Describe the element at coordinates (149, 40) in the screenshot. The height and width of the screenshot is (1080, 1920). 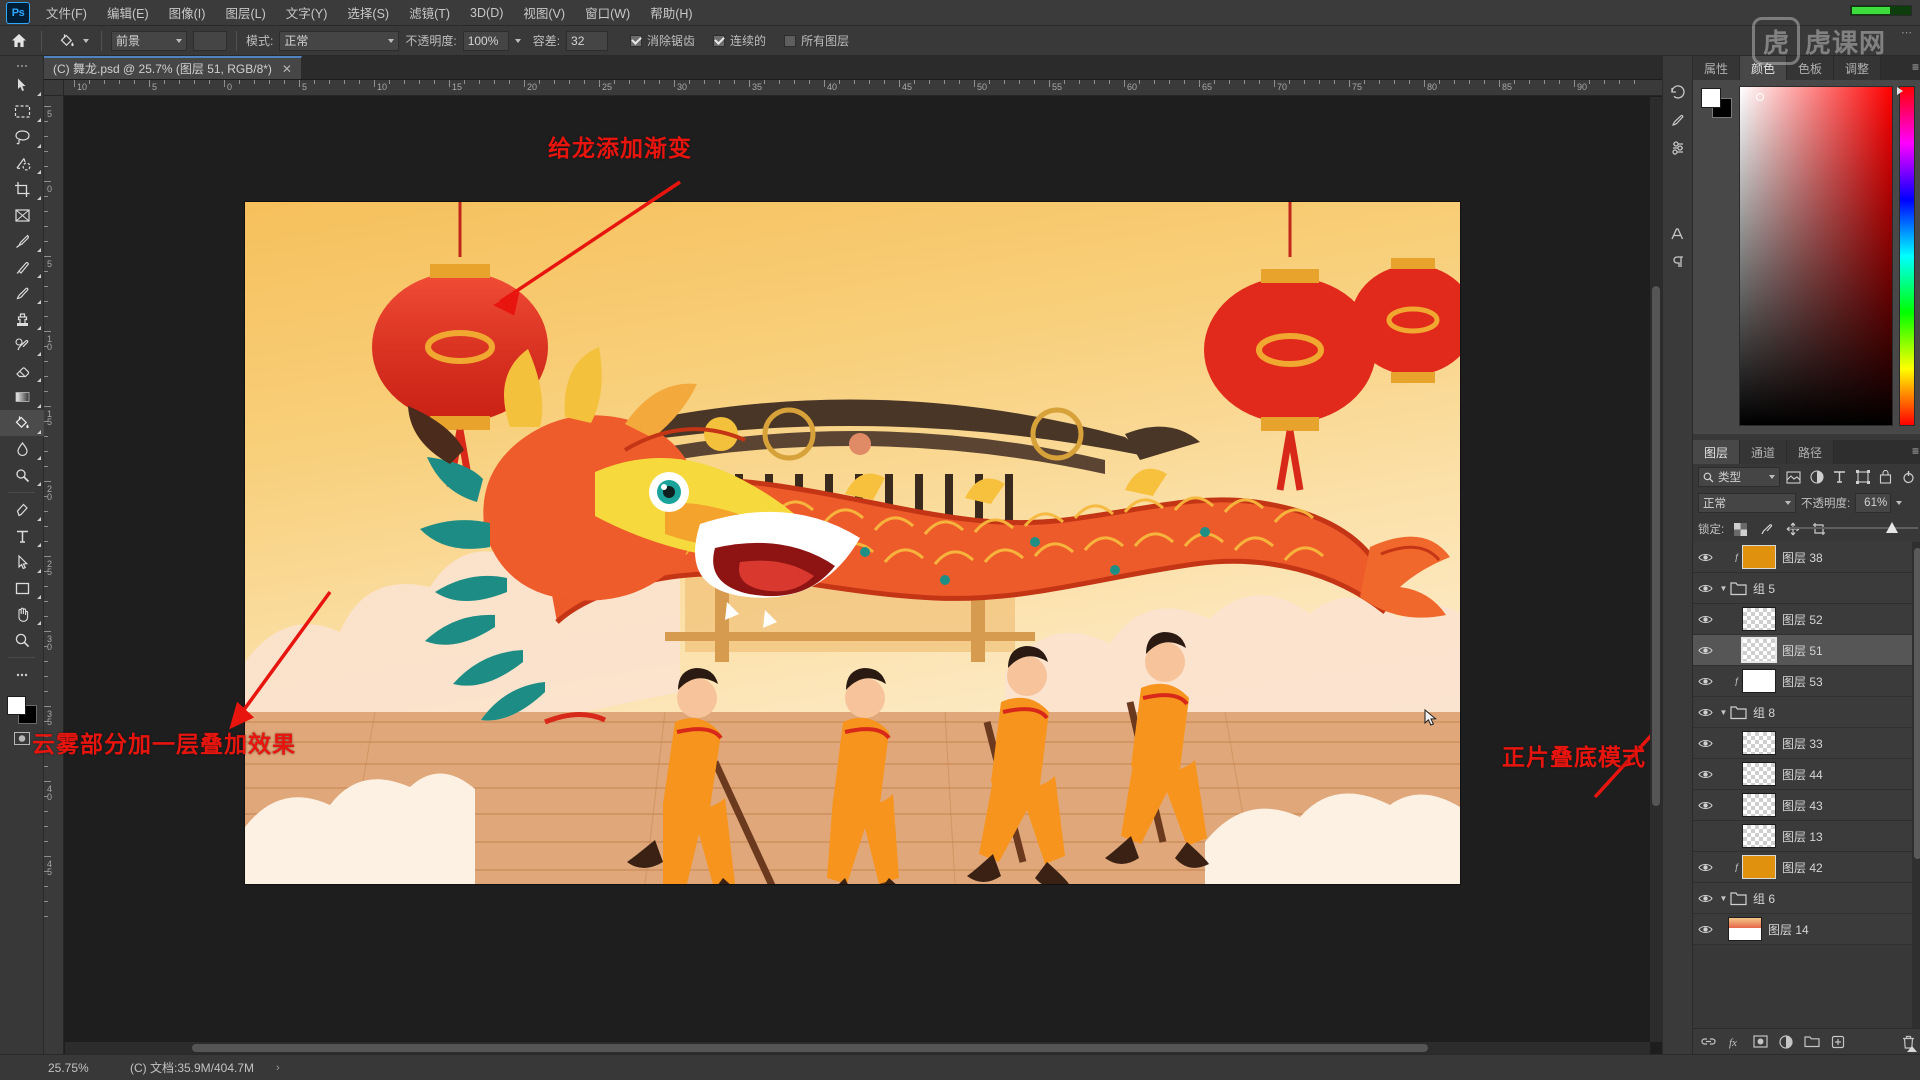
I see `fill-source-select: 前景` at that location.